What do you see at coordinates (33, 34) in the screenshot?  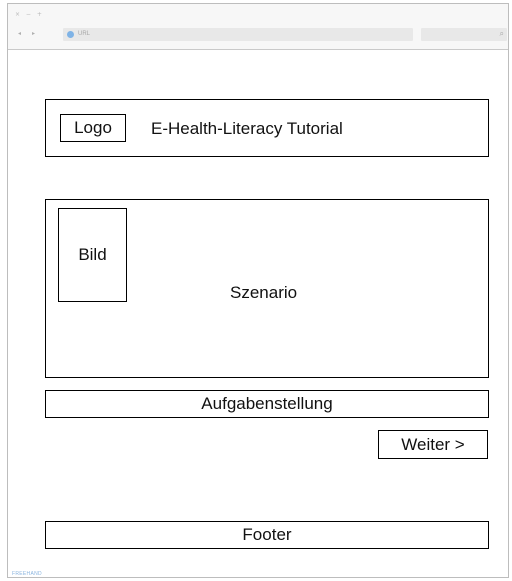 I see `forward-icon: ▸` at bounding box center [33, 34].